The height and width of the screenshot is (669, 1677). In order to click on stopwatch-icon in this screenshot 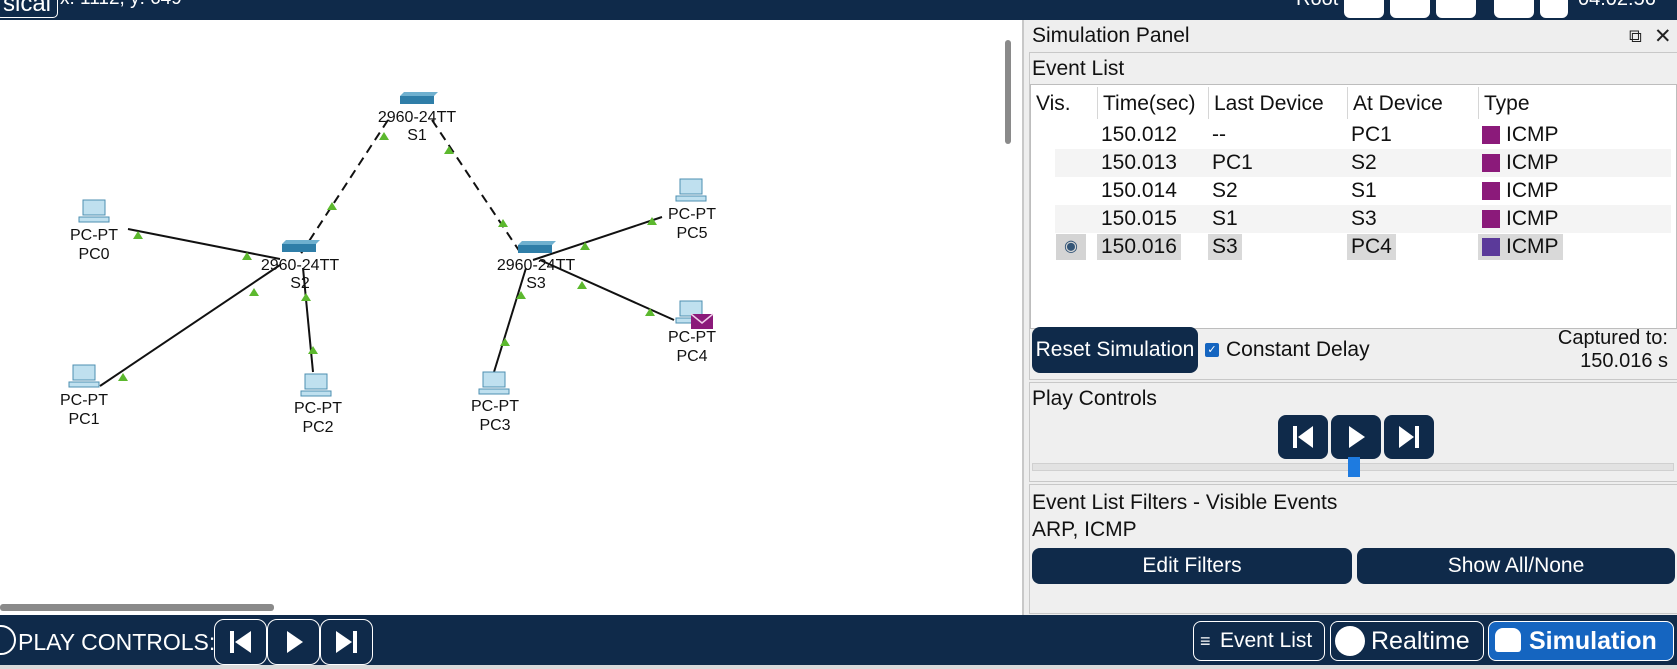, I will do `click(1508, 640)`.